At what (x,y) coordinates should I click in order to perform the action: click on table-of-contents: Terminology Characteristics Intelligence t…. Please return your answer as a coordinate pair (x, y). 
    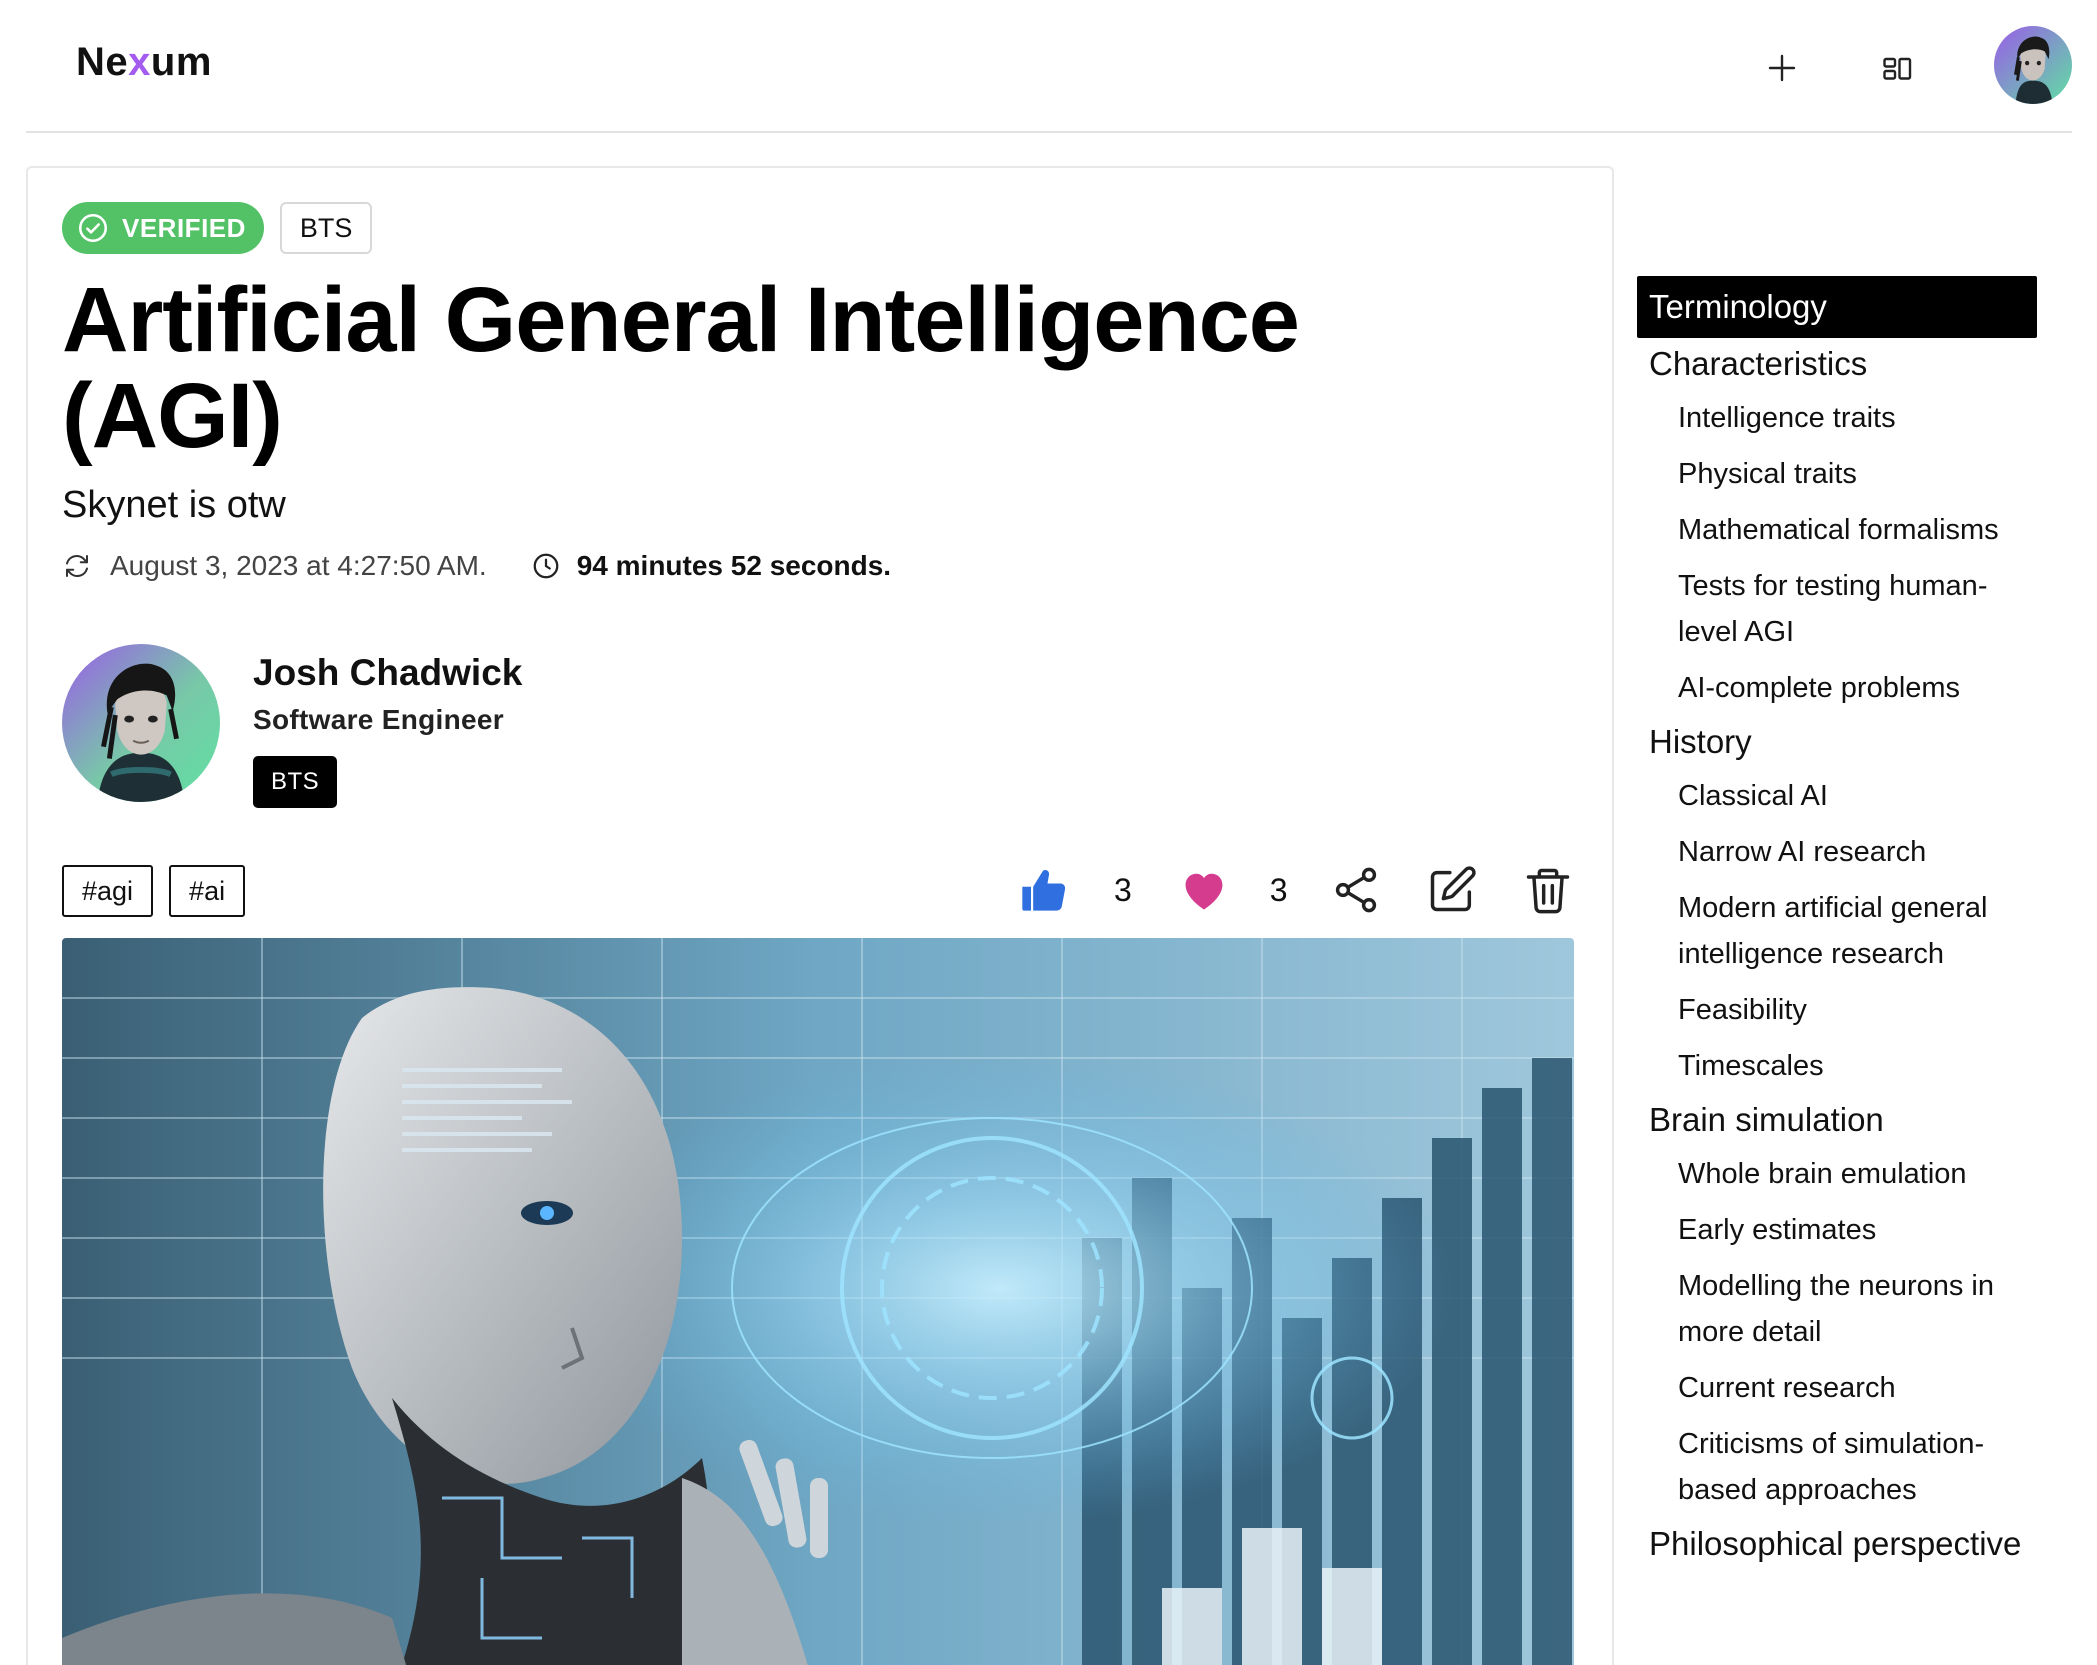
    Looking at the image, I should click on (1837, 923).